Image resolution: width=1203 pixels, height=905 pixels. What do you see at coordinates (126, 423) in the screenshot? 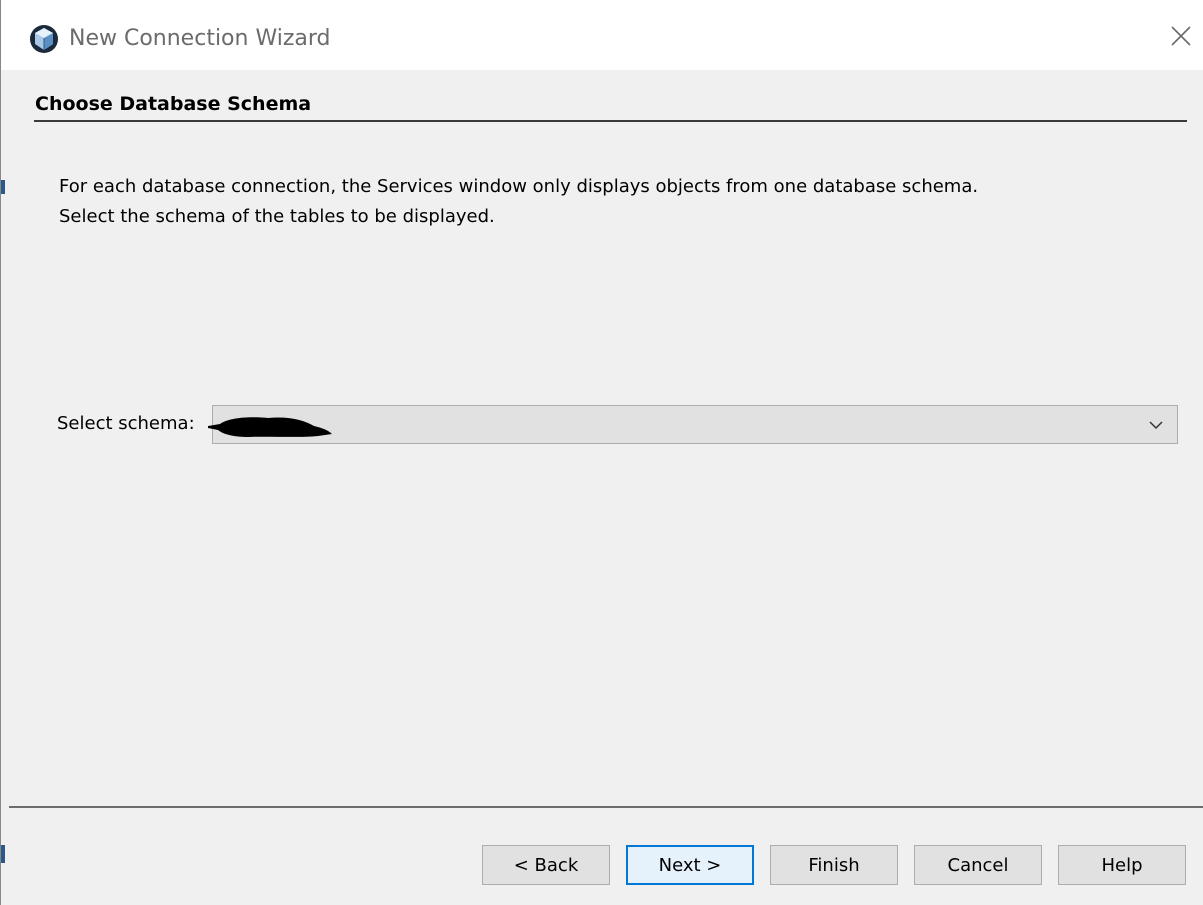
I see `schema-label: Select schema:` at bounding box center [126, 423].